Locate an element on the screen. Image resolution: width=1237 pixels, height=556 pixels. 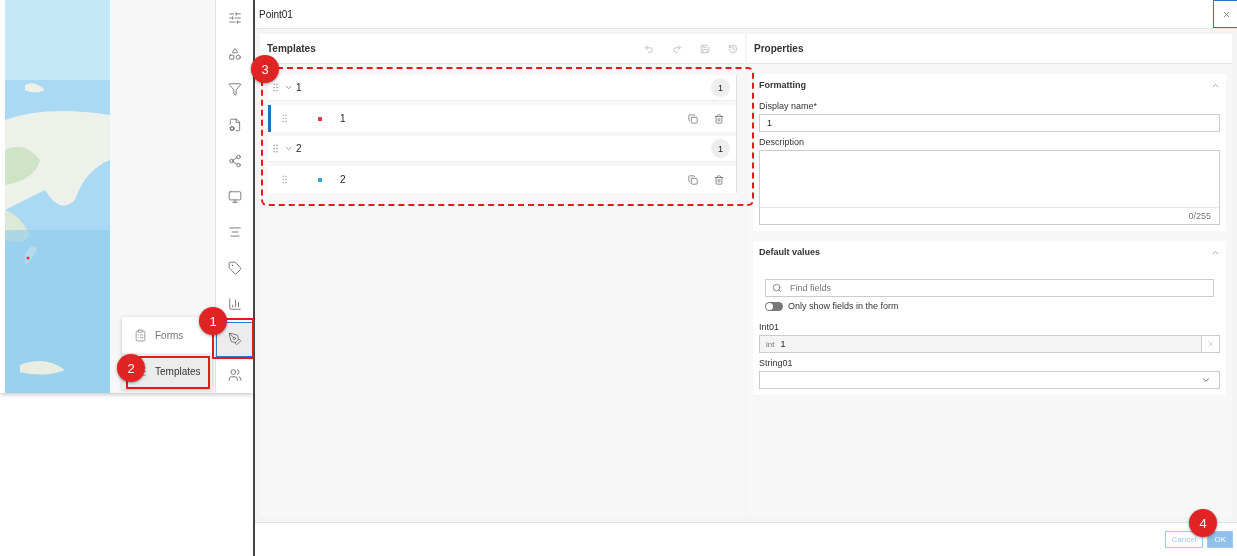
tag-icon is located at coordinates (234, 268).